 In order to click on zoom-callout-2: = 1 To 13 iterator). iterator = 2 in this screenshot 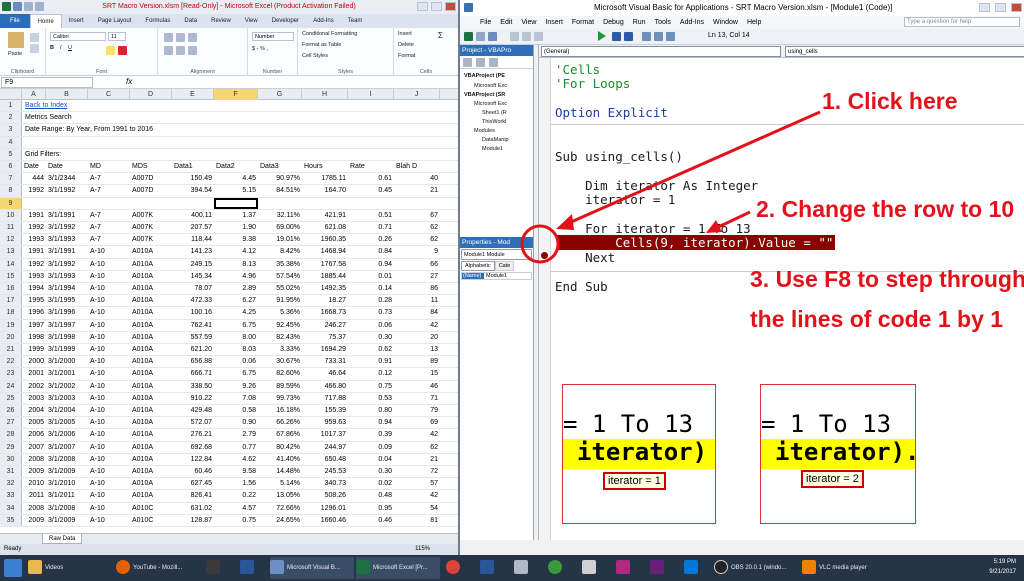, I will do `click(838, 454)`.